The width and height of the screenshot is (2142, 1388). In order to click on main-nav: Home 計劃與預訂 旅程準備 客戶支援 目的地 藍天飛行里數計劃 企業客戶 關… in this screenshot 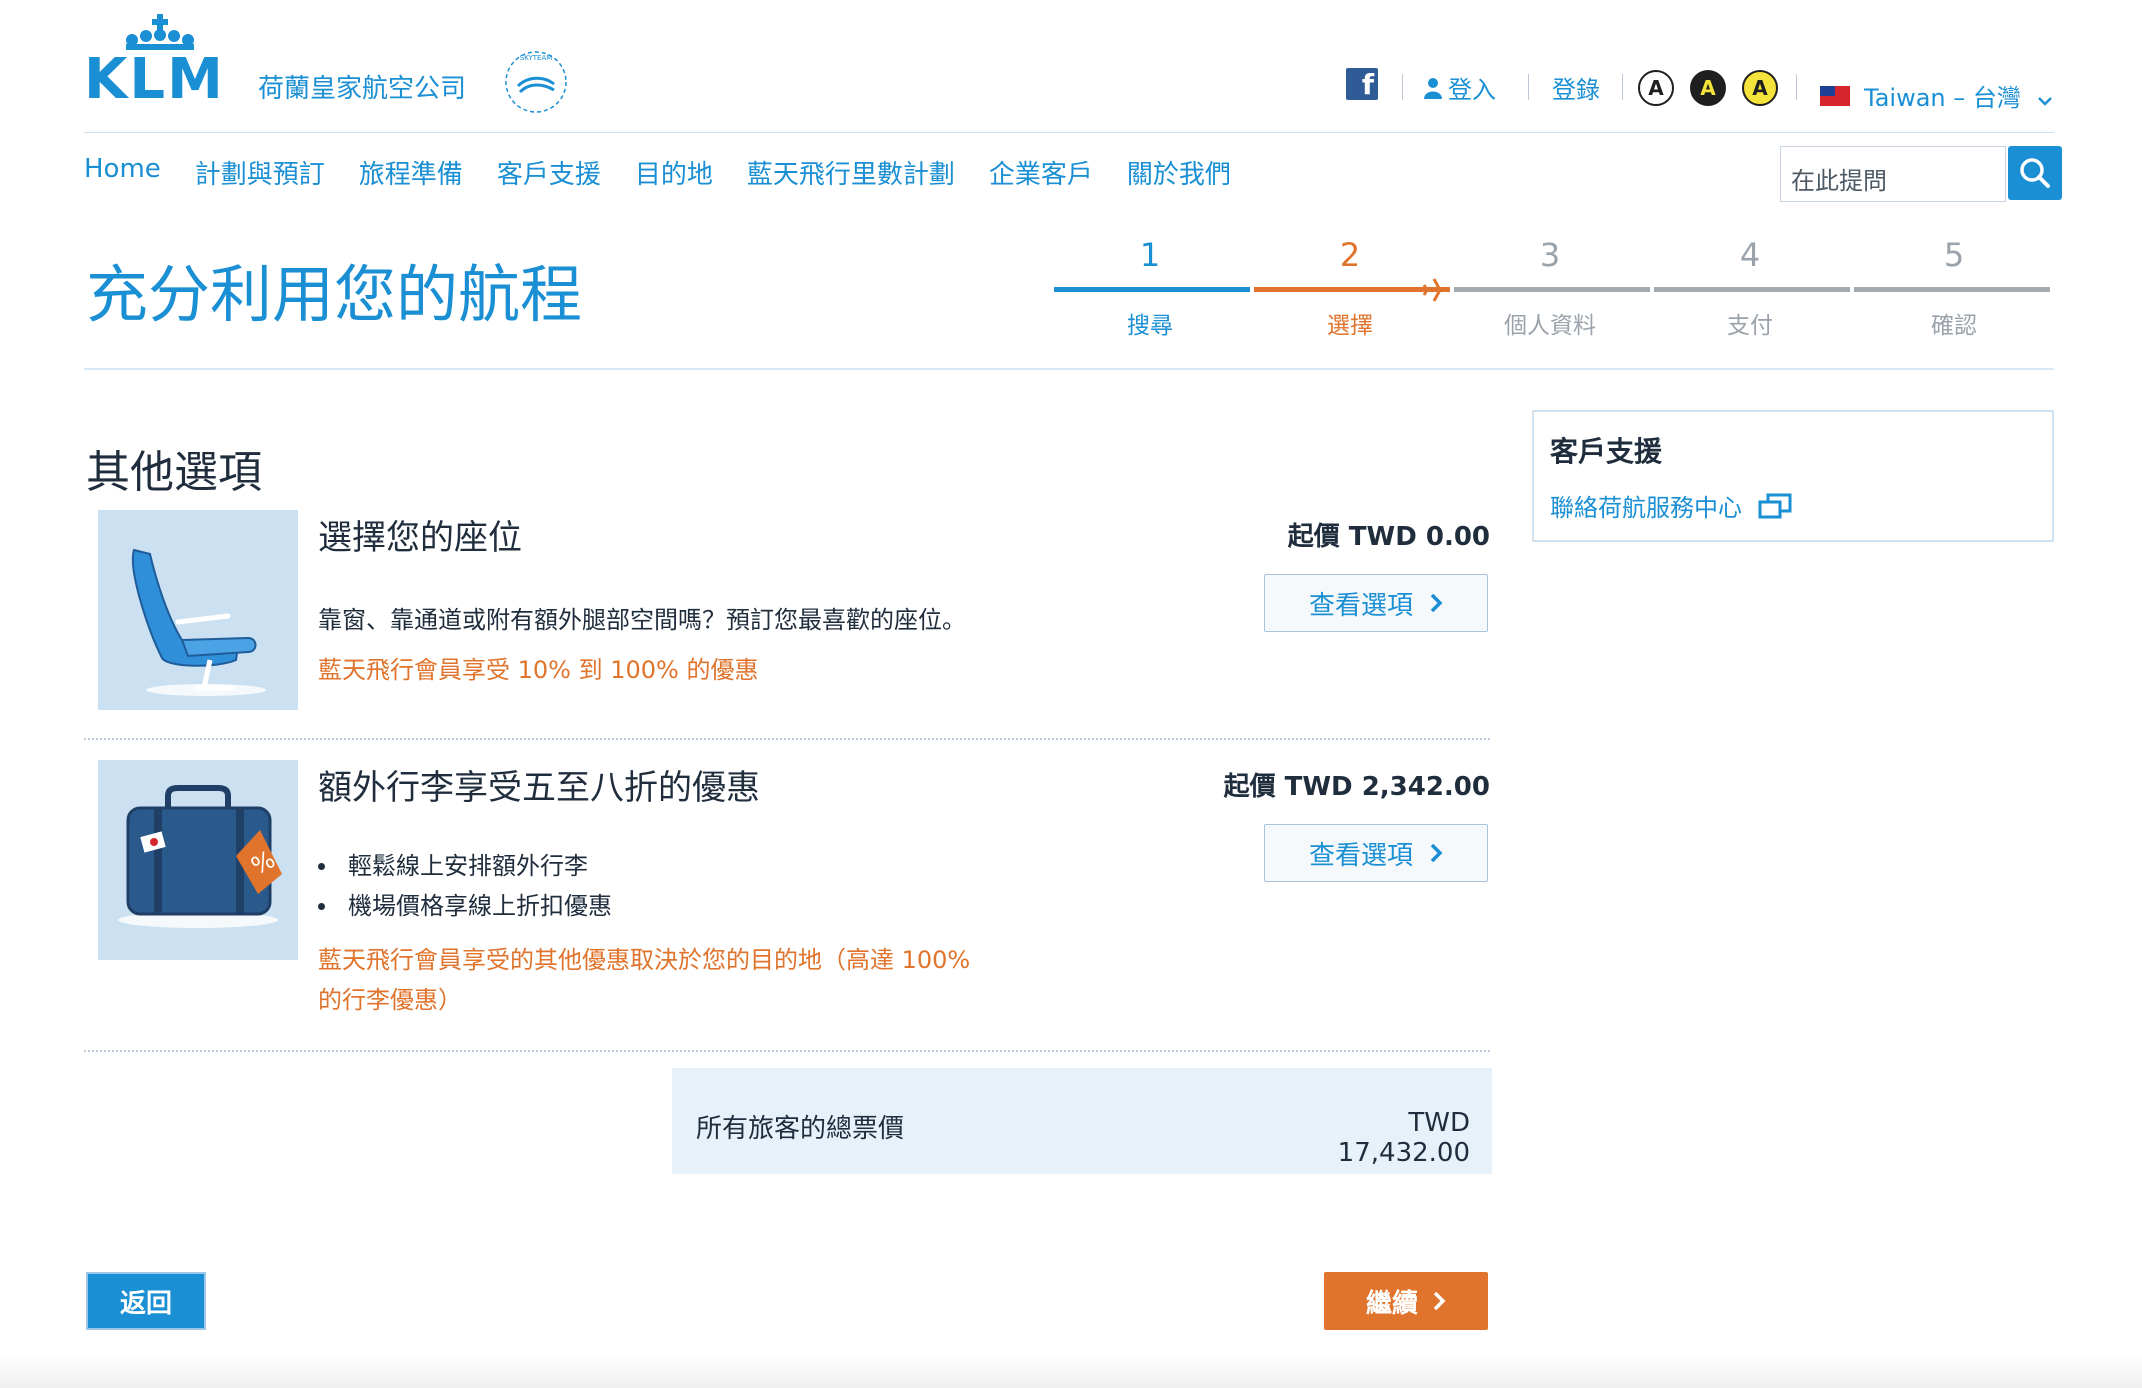, I will do `click(657, 172)`.